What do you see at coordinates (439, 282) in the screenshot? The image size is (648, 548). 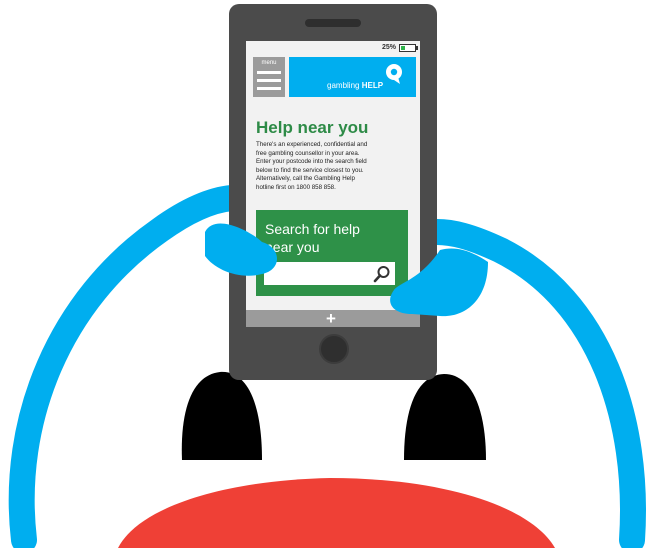 I see `right-hand` at bounding box center [439, 282].